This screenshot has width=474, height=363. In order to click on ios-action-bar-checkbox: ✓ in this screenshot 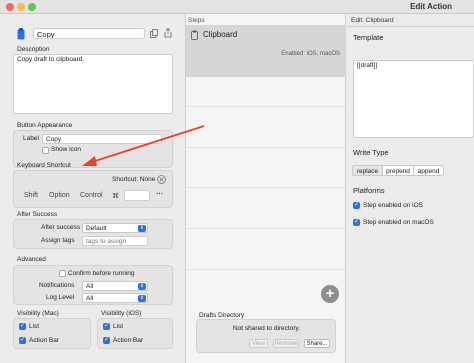, I will do `click(106, 340)`.